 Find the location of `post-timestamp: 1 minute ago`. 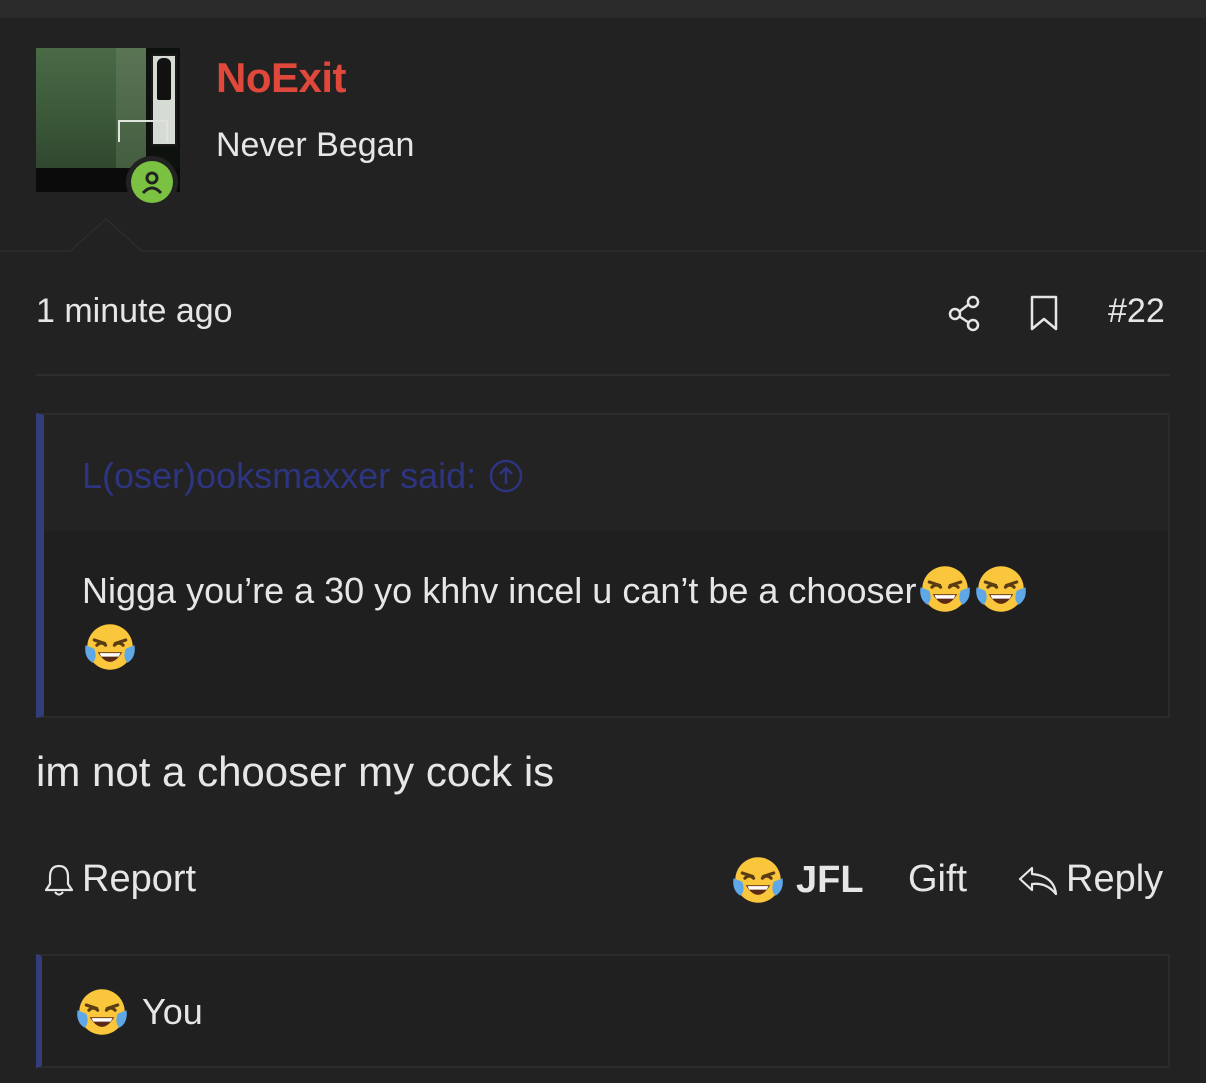

post-timestamp: 1 minute ago is located at coordinates (134, 311).